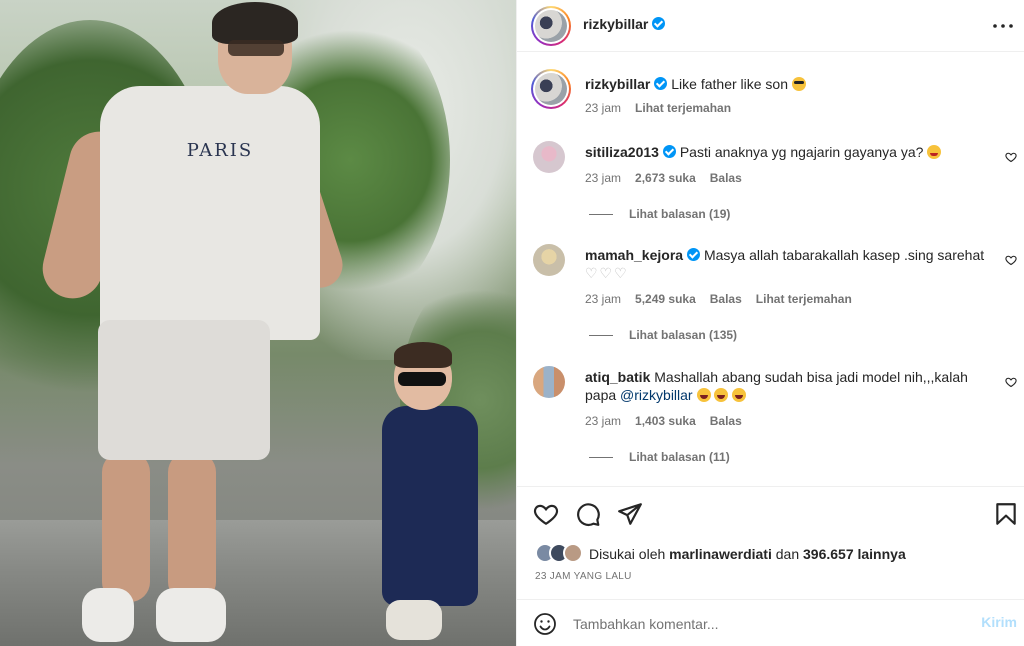 Image resolution: width=1024 pixels, height=646 pixels. Describe the element at coordinates (679, 457) in the screenshot. I see `view-replies-label: Lihat balasan (11)` at that location.